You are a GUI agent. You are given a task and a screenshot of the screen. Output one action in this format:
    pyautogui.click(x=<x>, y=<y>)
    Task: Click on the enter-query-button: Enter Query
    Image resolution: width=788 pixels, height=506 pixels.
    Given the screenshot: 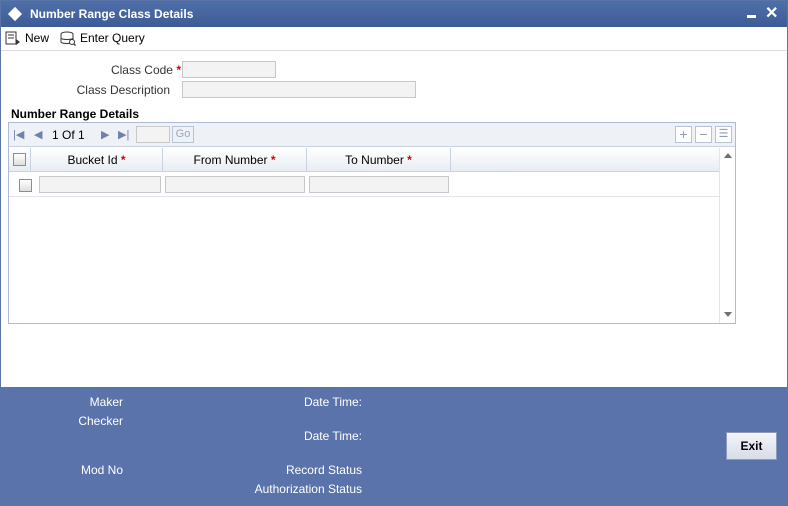 What is the action you would take?
    pyautogui.click(x=102, y=38)
    